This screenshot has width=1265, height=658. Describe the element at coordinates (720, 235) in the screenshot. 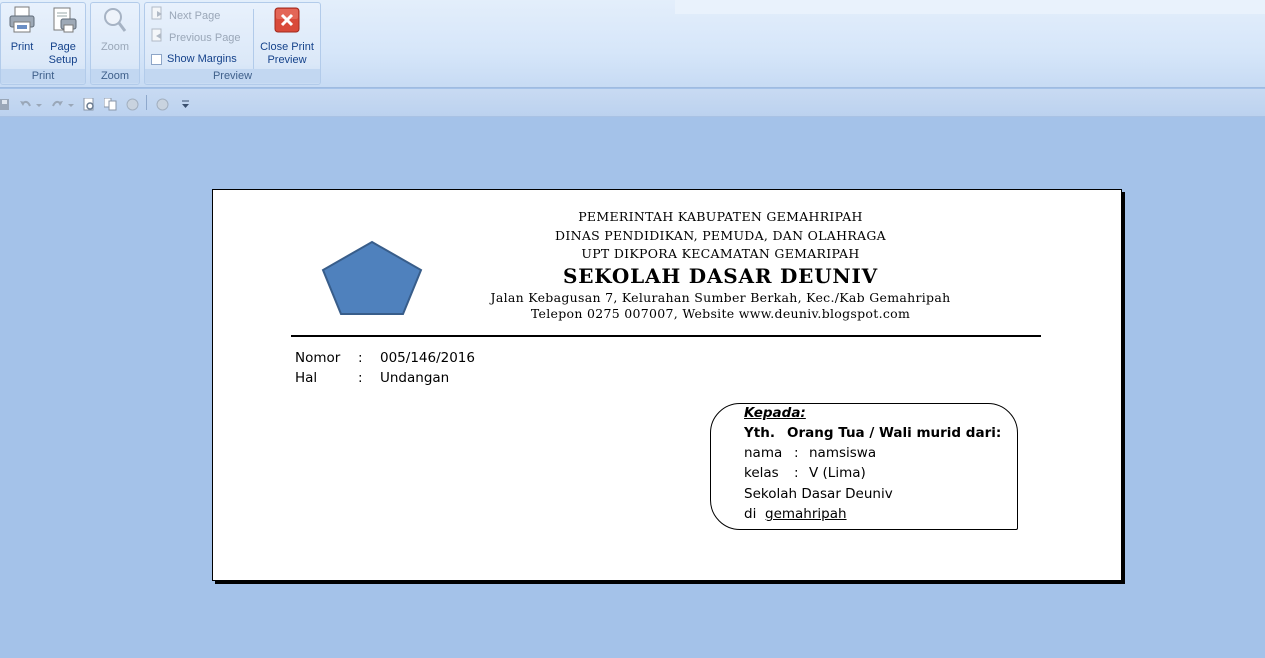

I see `header-line-2: DINAS PENDIDIKAN, PEMUDA, DAN OLAHRAGA` at that location.